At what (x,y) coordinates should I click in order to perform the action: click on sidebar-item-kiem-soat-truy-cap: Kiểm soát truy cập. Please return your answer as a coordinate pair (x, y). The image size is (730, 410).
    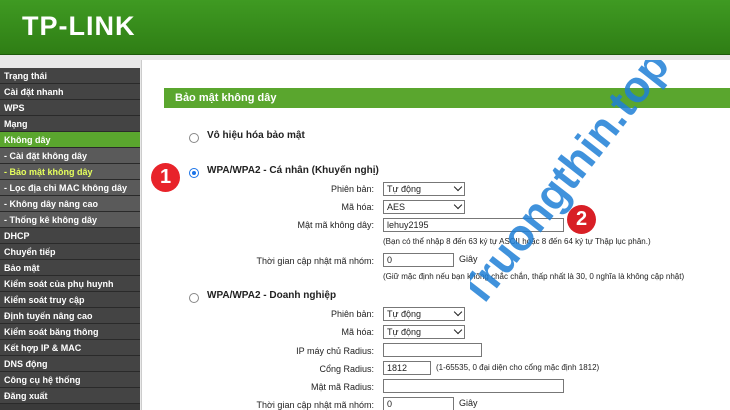
    Looking at the image, I should click on (70, 300).